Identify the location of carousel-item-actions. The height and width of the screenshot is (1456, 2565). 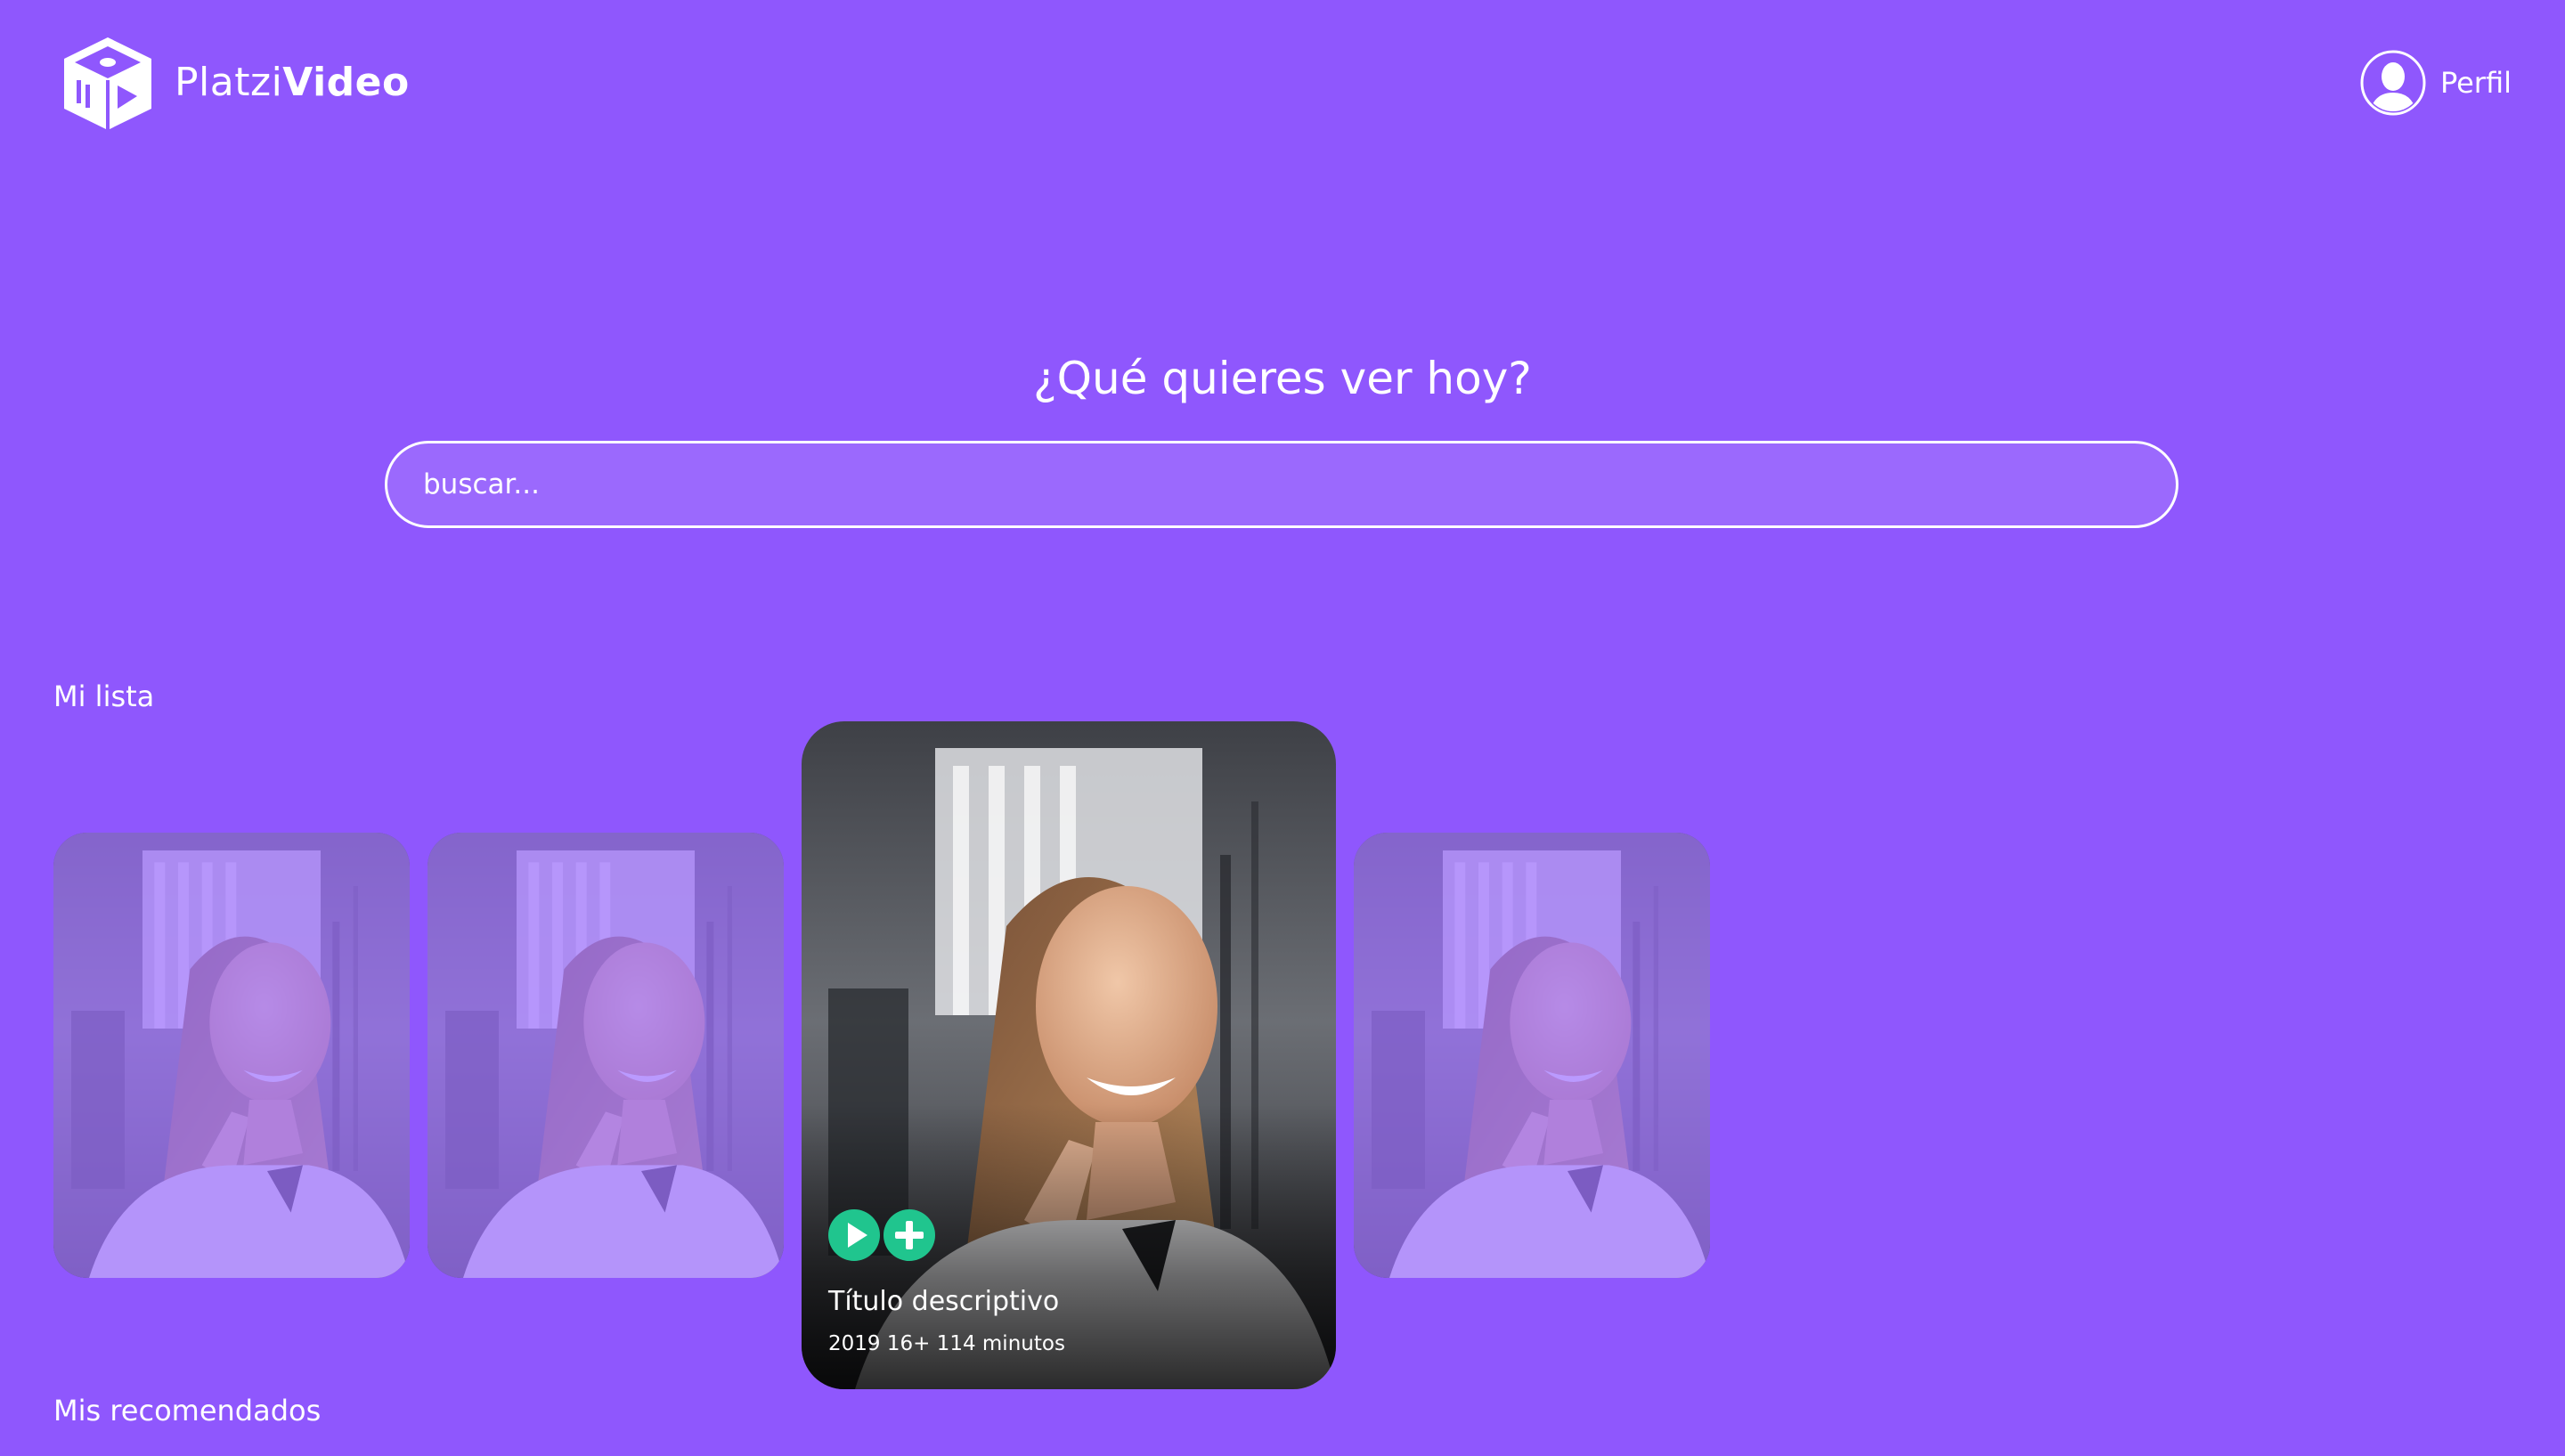
(1068, 1235).